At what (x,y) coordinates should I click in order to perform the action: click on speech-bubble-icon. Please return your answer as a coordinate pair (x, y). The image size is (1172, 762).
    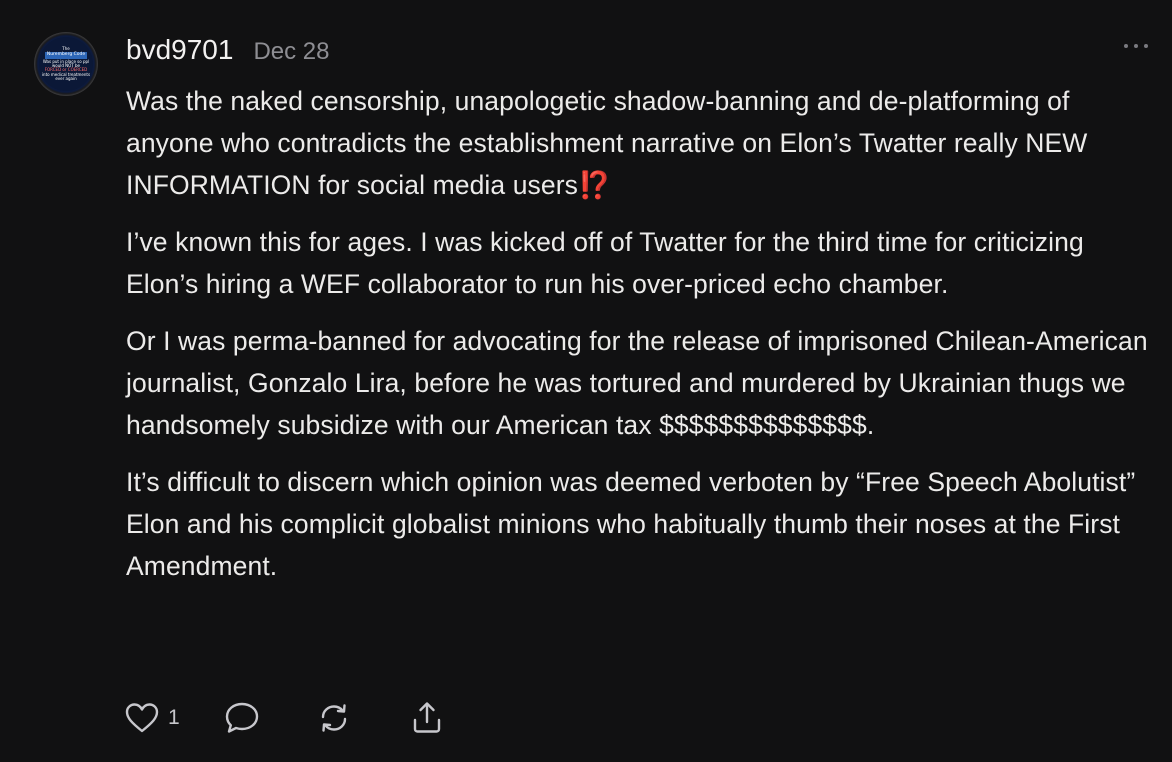
    Looking at the image, I should click on (242, 718).